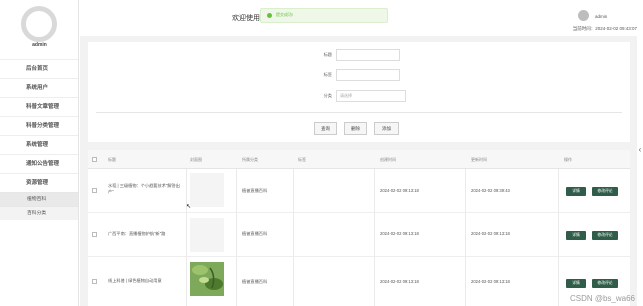 This screenshot has width=643, height=306. Describe the element at coordinates (39, 163) in the screenshot. I see `sidebar-item-notices: 通知公告管理` at that location.